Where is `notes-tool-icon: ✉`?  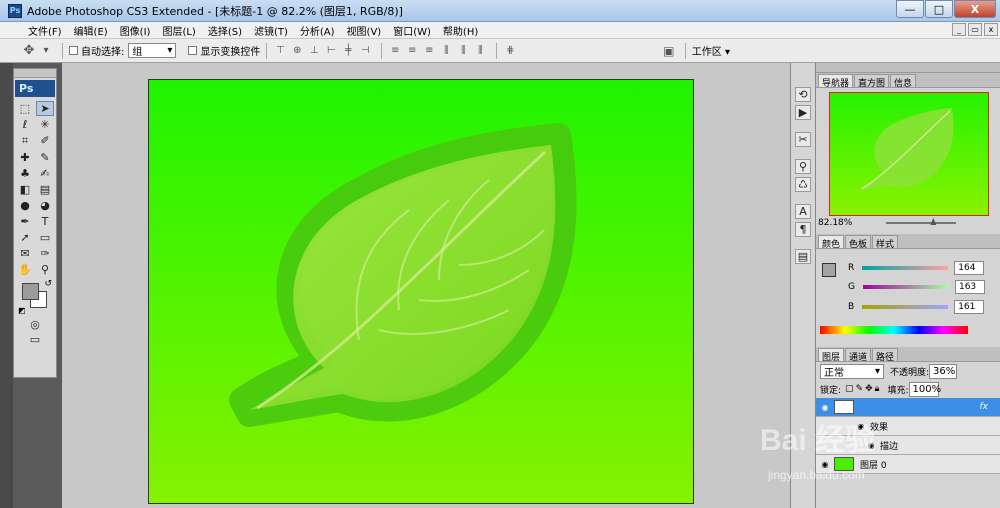 notes-tool-icon: ✉ is located at coordinates (25, 253).